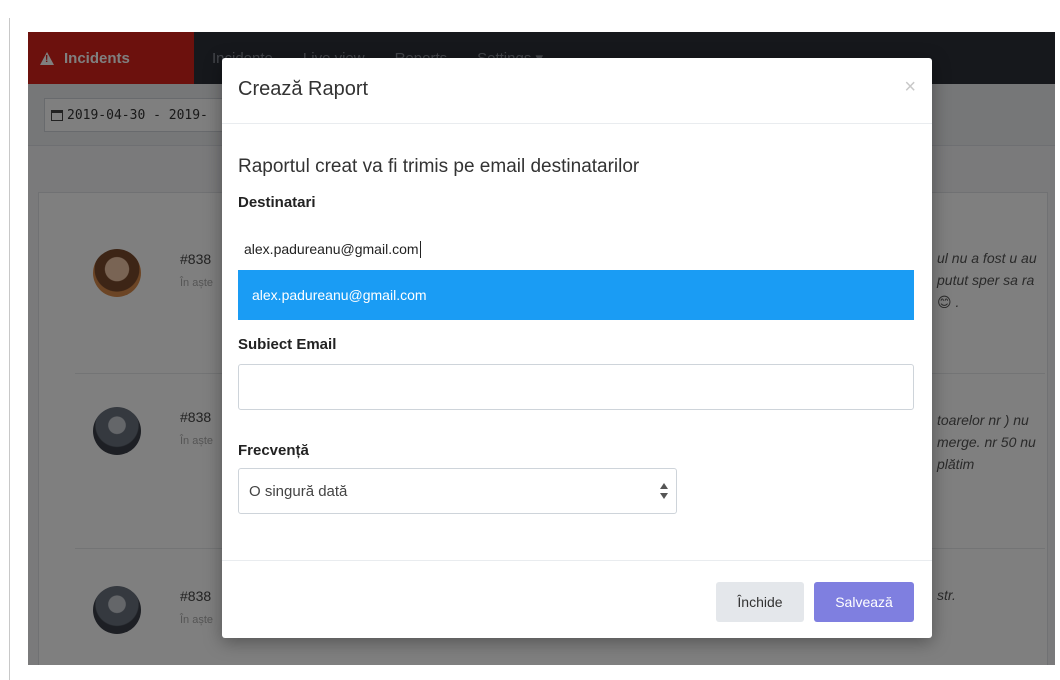 The image size is (1060, 680). What do you see at coordinates (277, 202) in the screenshot?
I see `recipients-label: Destinatari` at bounding box center [277, 202].